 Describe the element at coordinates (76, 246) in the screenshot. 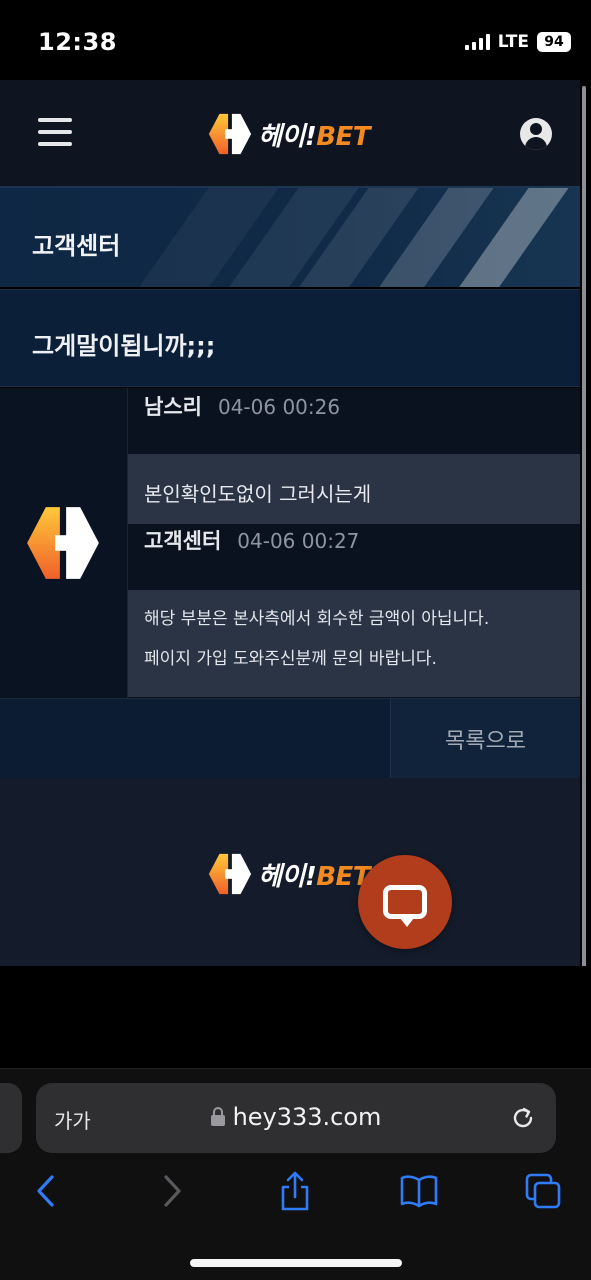

I see `page-title: 고객센터` at that location.